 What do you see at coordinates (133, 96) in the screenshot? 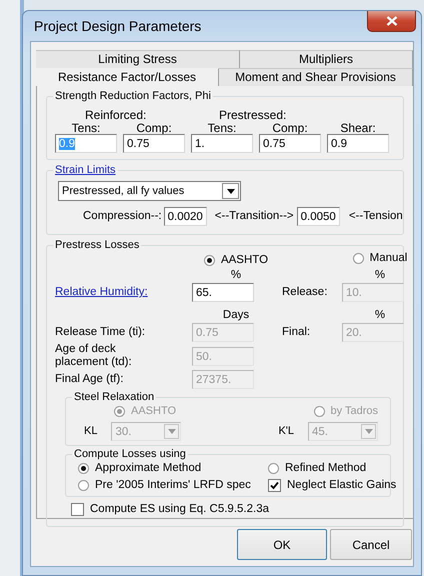
I see `group-title: Strength Reduction Factors, Phi` at bounding box center [133, 96].